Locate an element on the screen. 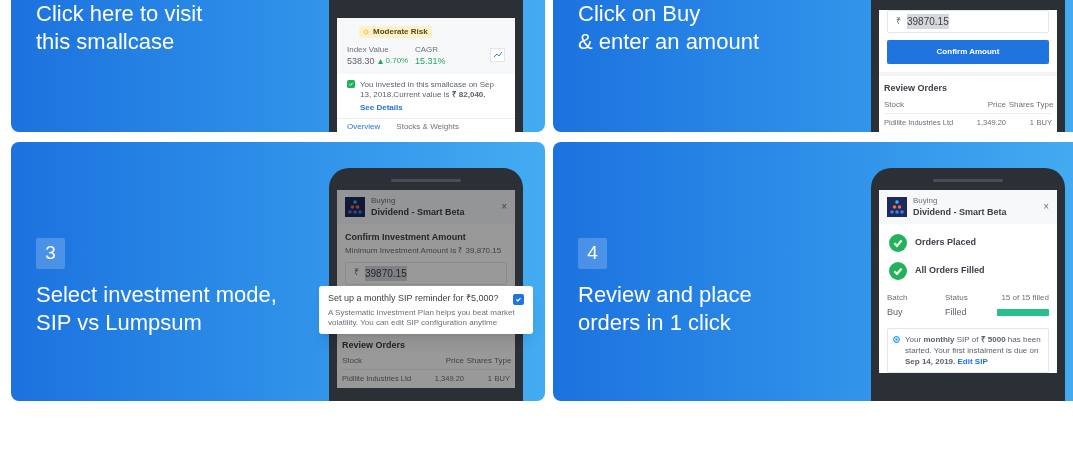 The height and width of the screenshot is (456, 1073). chart-button is located at coordinates (497, 54).